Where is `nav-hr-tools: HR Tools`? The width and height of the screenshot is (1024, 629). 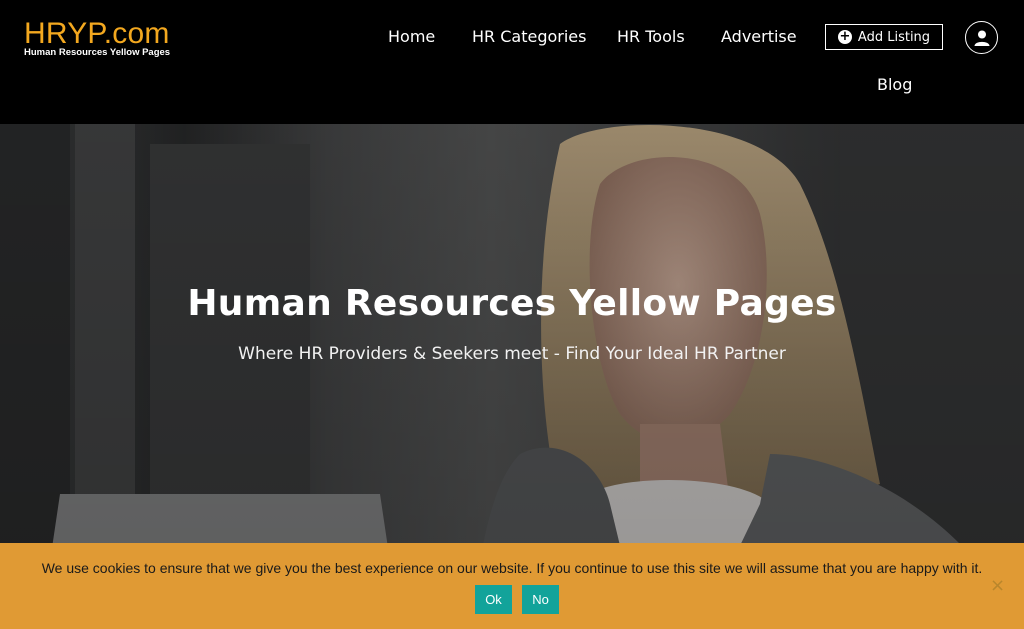
nav-hr-tools: HR Tools is located at coordinates (651, 37).